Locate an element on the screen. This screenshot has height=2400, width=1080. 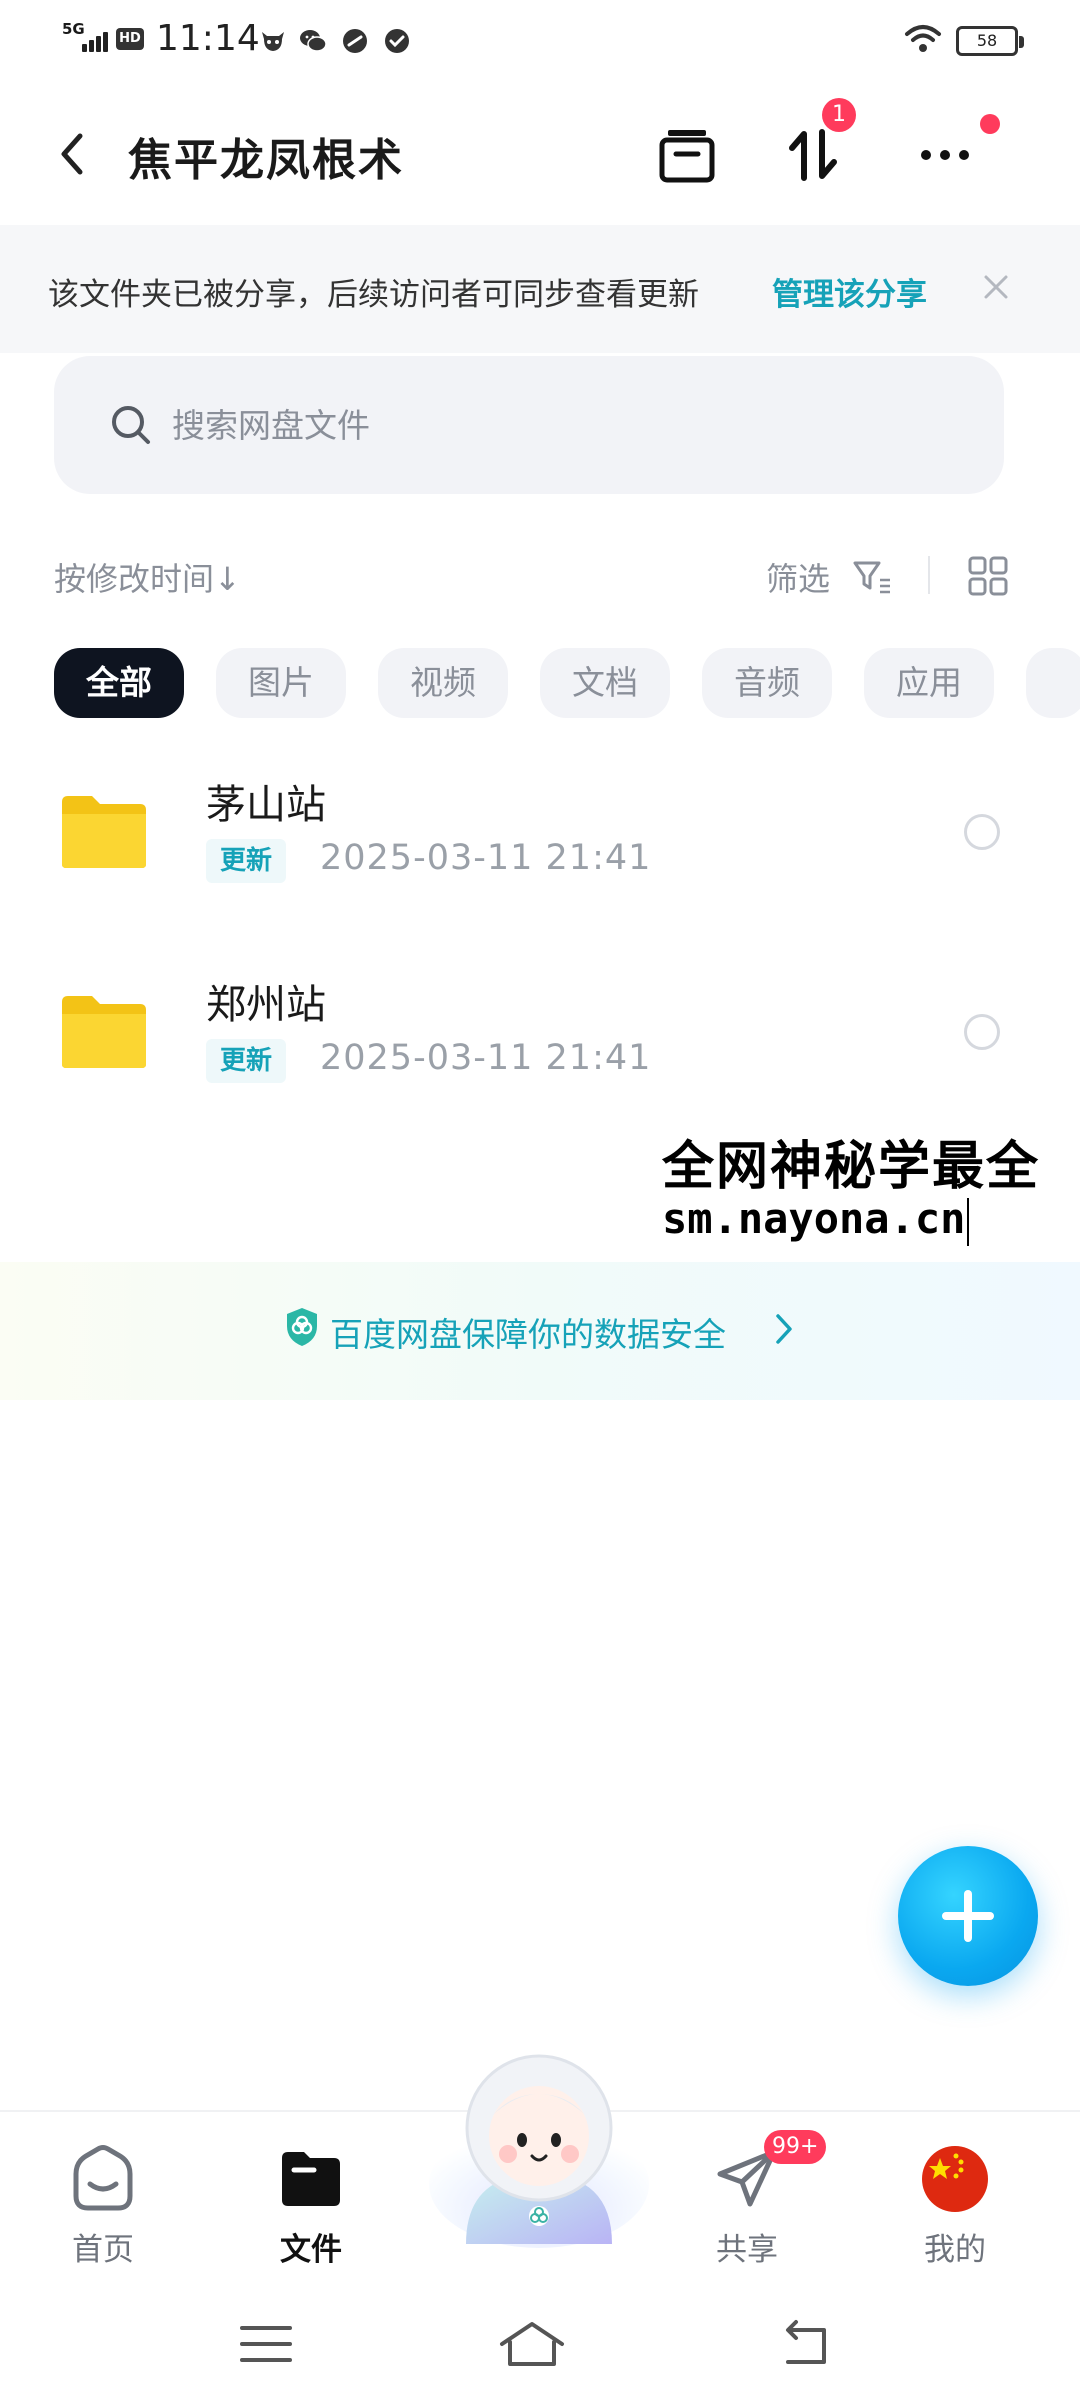
search-input is located at coordinates (522, 425).